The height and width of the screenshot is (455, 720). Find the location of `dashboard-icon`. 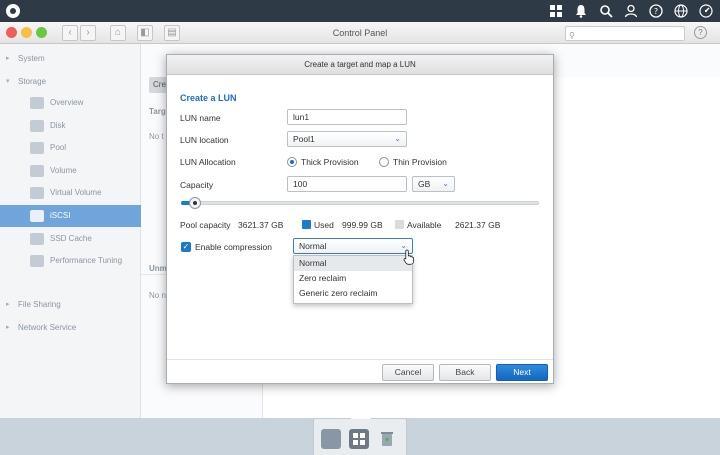

dashboard-icon is located at coordinates (705, 11).